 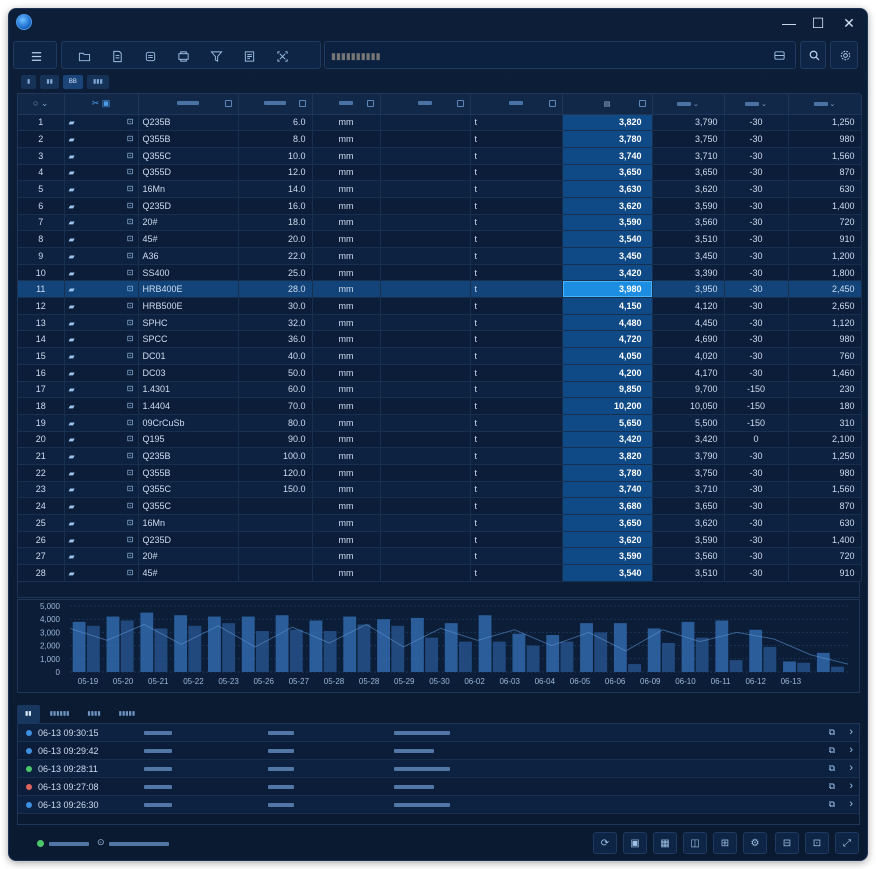 What do you see at coordinates (440, 406) in the screenshot?
I see `table-row: 18 ▰ ⊡ 1.4404 70.0 mm t 10,200 10,050 -150 180` at bounding box center [440, 406].